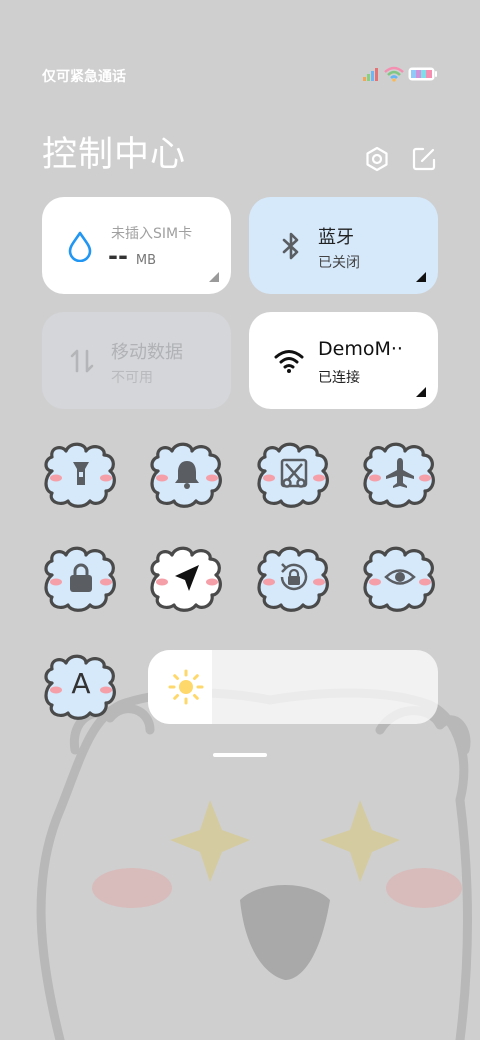 Image resolution: width=480 pixels, height=1040 pixels. What do you see at coordinates (339, 378) in the screenshot?
I see `wifi-status: 已连接` at bounding box center [339, 378].